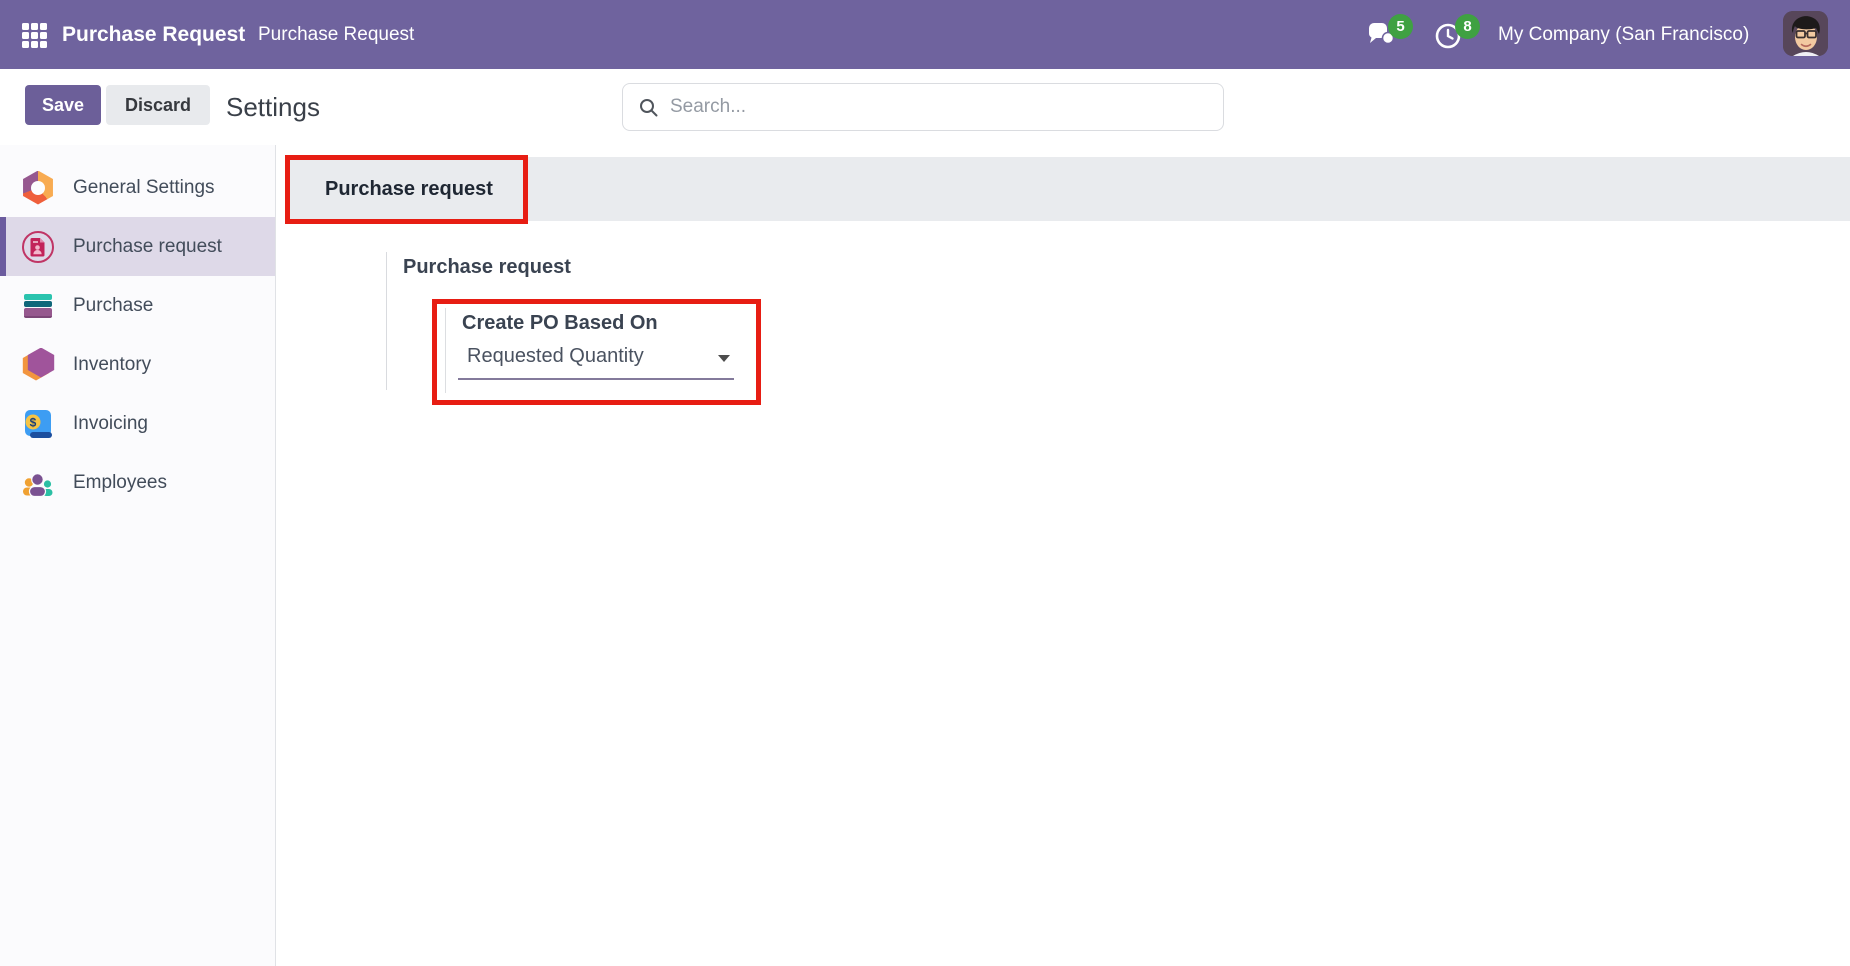 This screenshot has width=1850, height=966. What do you see at coordinates (38, 424) in the screenshot?
I see `invoicing-icon: $` at bounding box center [38, 424].